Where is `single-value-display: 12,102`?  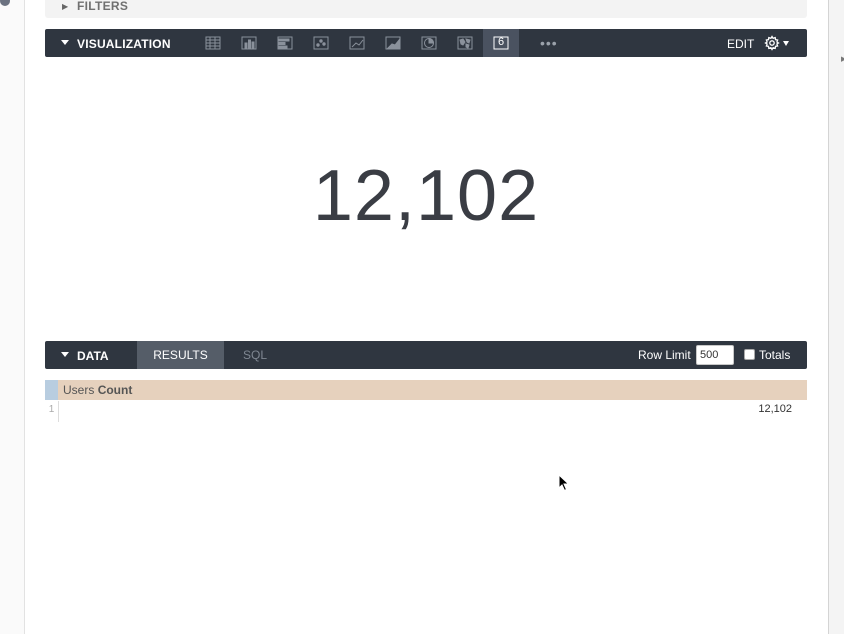
single-value-display: 12,102 is located at coordinates (426, 196).